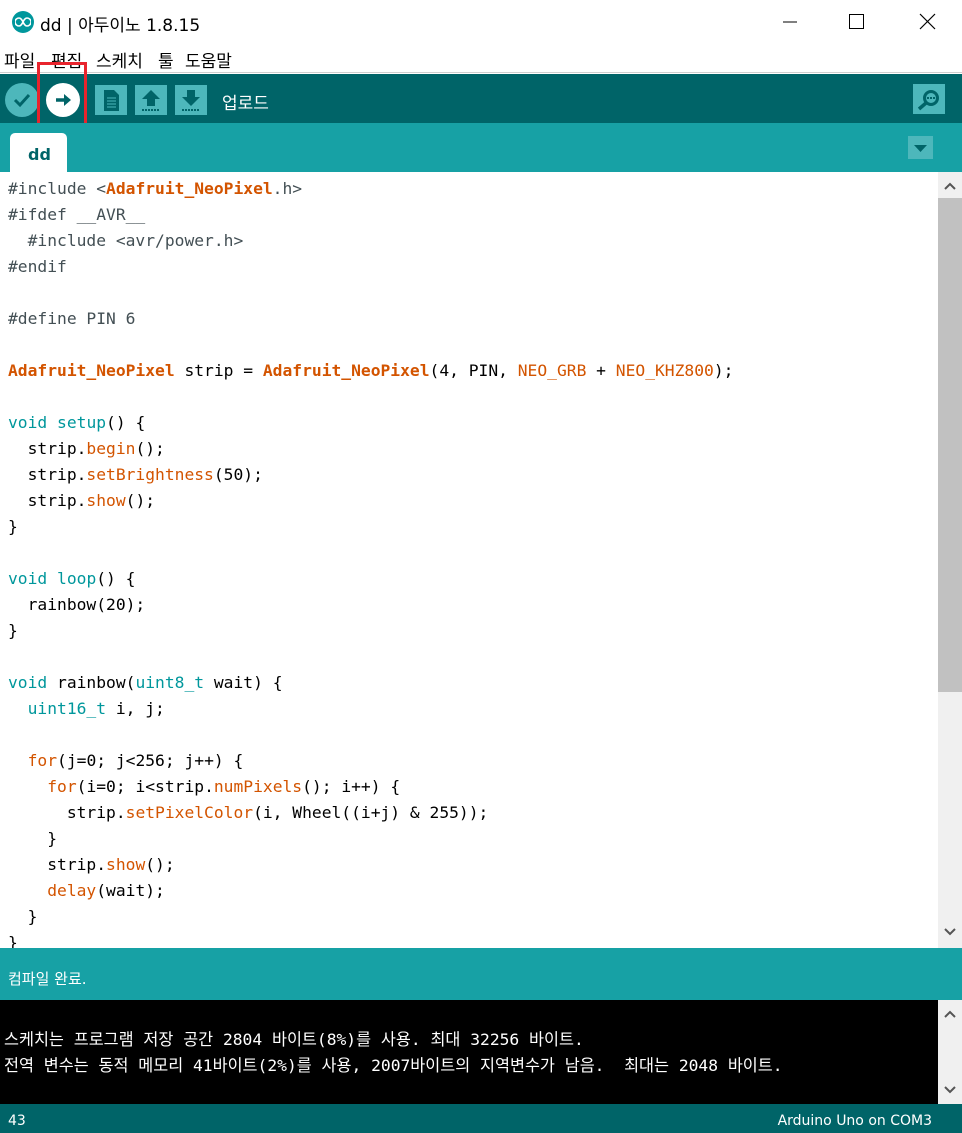  Describe the element at coordinates (601, 370) in the screenshot. I see `code-token: +` at that location.